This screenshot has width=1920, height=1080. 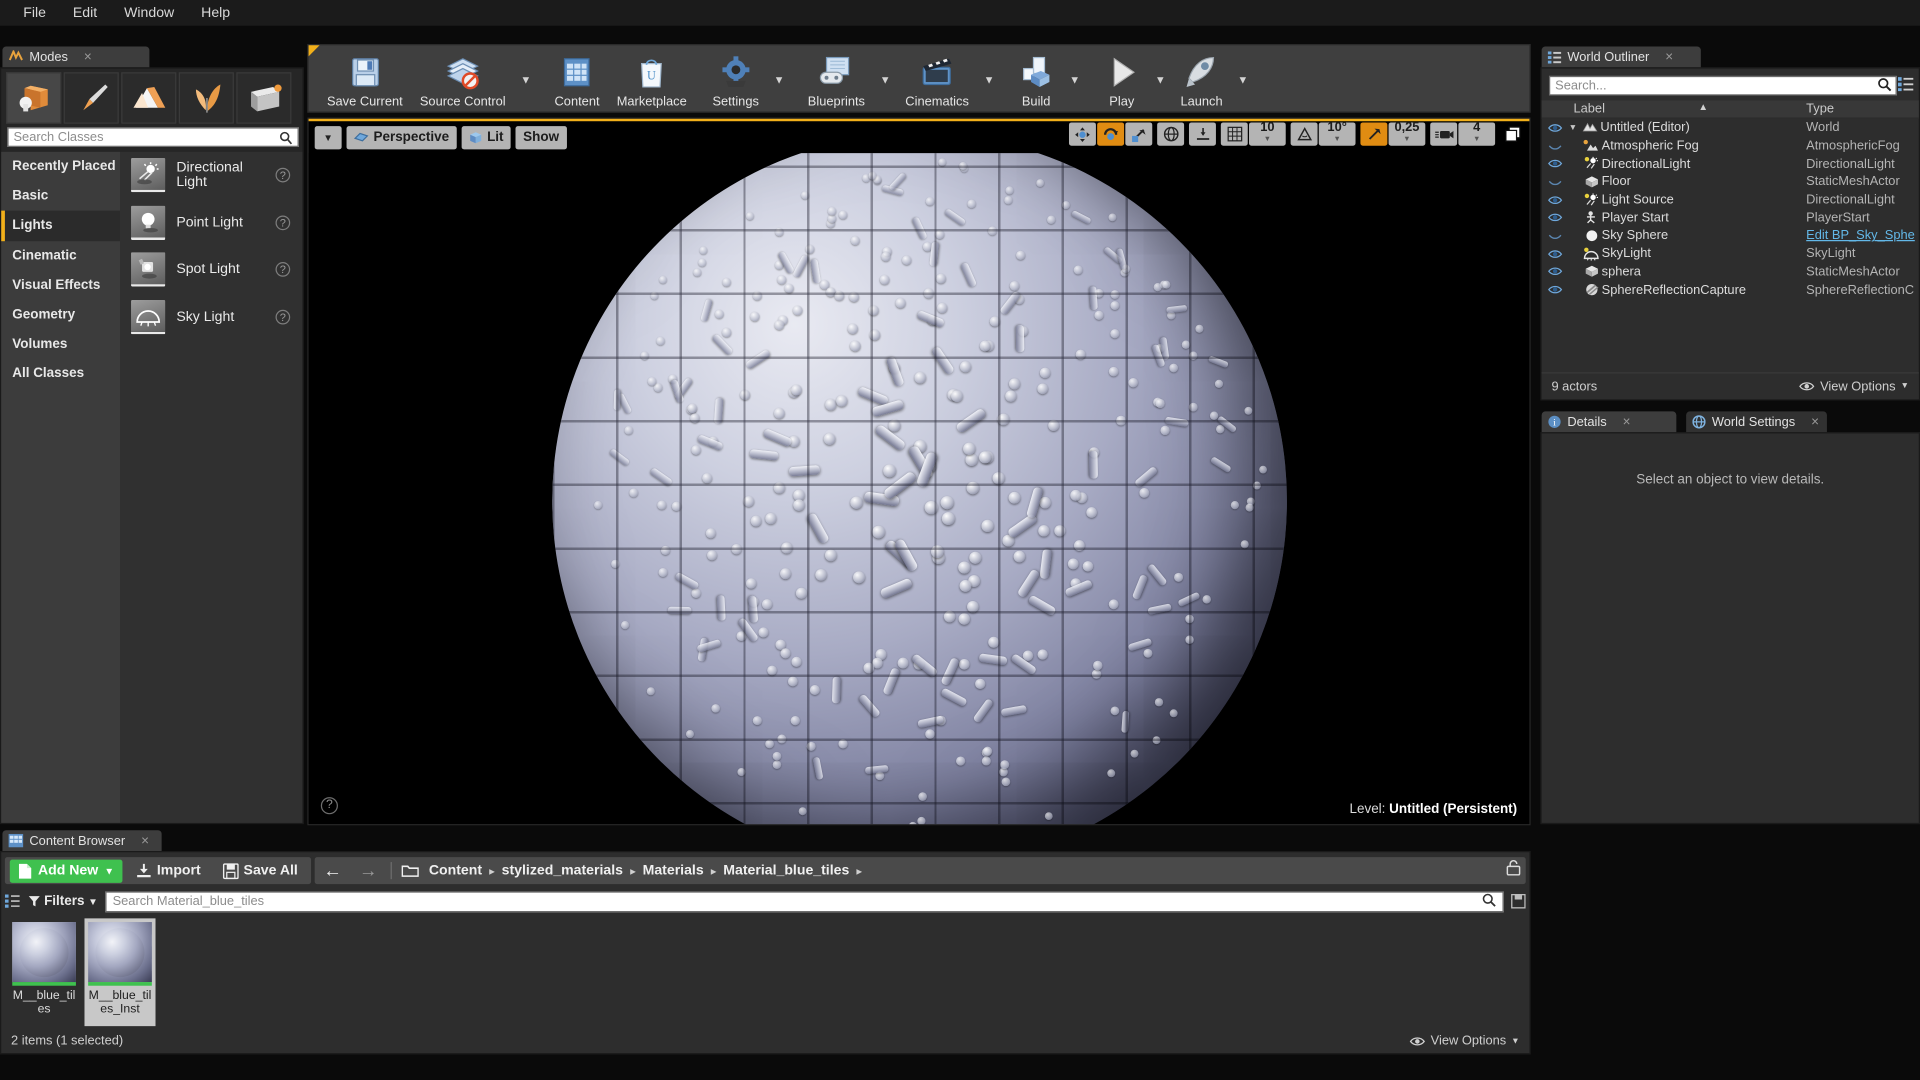 I want to click on tab-details-close: ×, so click(x=1627, y=421).